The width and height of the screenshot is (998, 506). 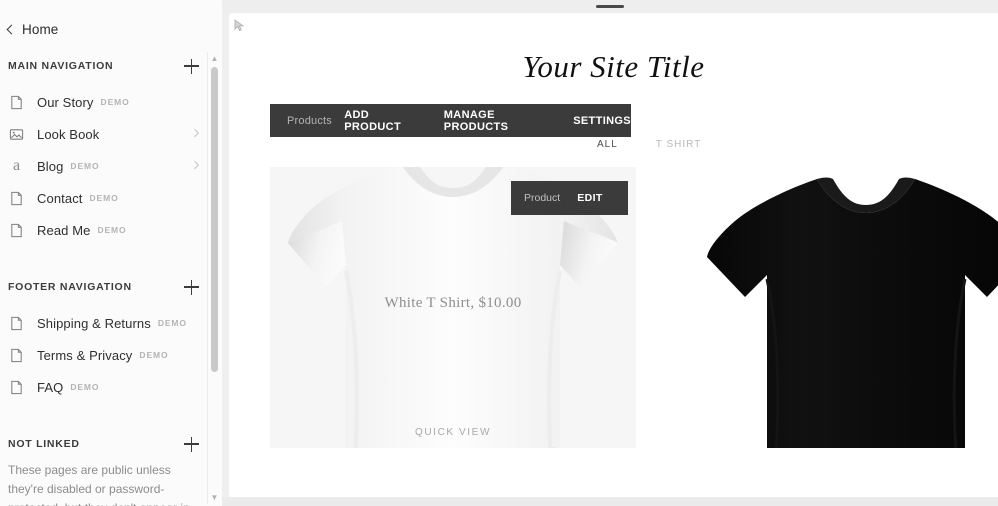 What do you see at coordinates (453, 432) in the screenshot?
I see `quick-view-button: QUICK VIEW` at bounding box center [453, 432].